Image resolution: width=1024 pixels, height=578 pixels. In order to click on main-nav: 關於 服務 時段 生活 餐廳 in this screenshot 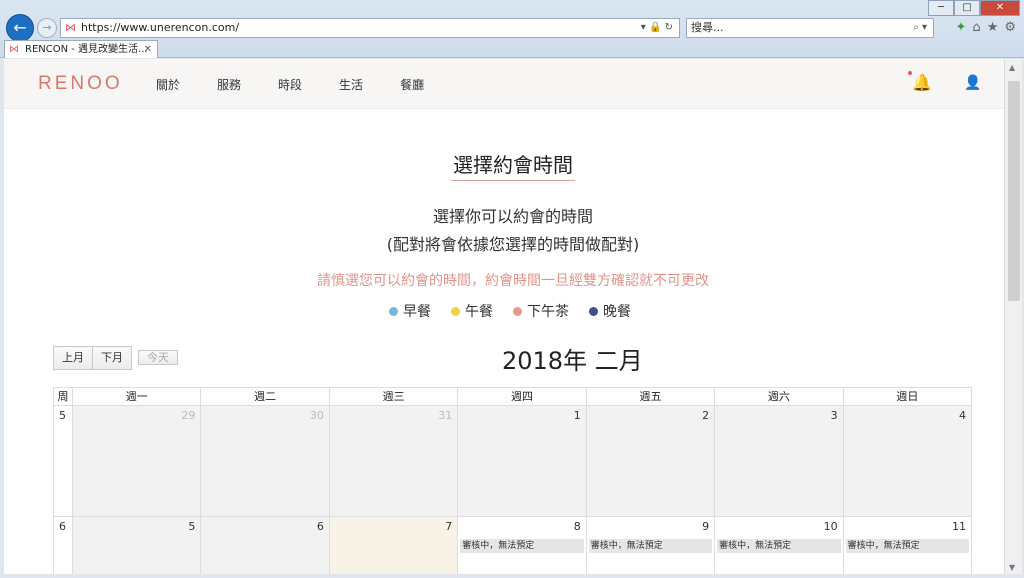, I will do `click(290, 84)`.